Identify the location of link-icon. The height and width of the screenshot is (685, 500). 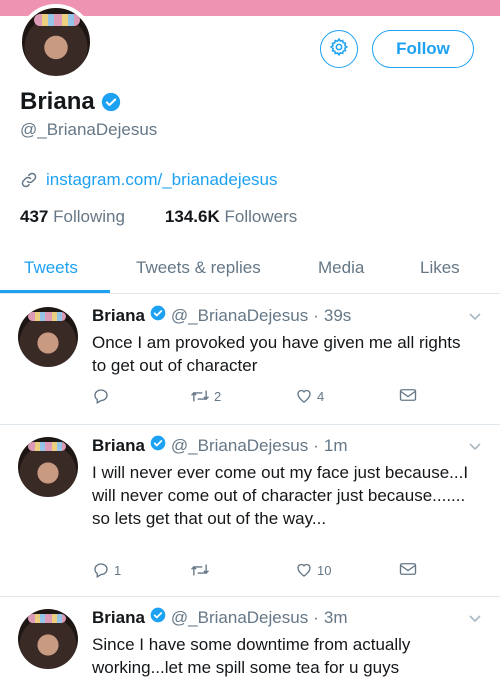
(29, 180).